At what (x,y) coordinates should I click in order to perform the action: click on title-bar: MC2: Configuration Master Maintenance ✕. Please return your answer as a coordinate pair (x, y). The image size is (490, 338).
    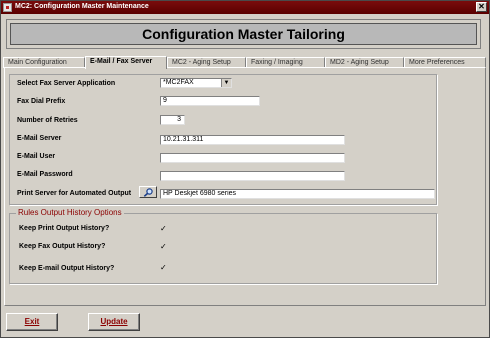
    Looking at the image, I should click on (245, 7).